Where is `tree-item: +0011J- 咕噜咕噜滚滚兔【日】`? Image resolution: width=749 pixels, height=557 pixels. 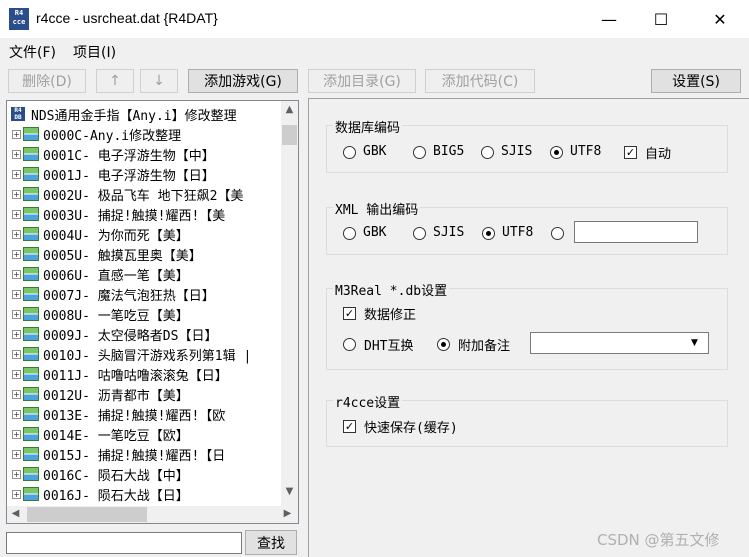 tree-item: +0011J- 咕噜咕噜滚滚兔【日】 is located at coordinates (143, 374).